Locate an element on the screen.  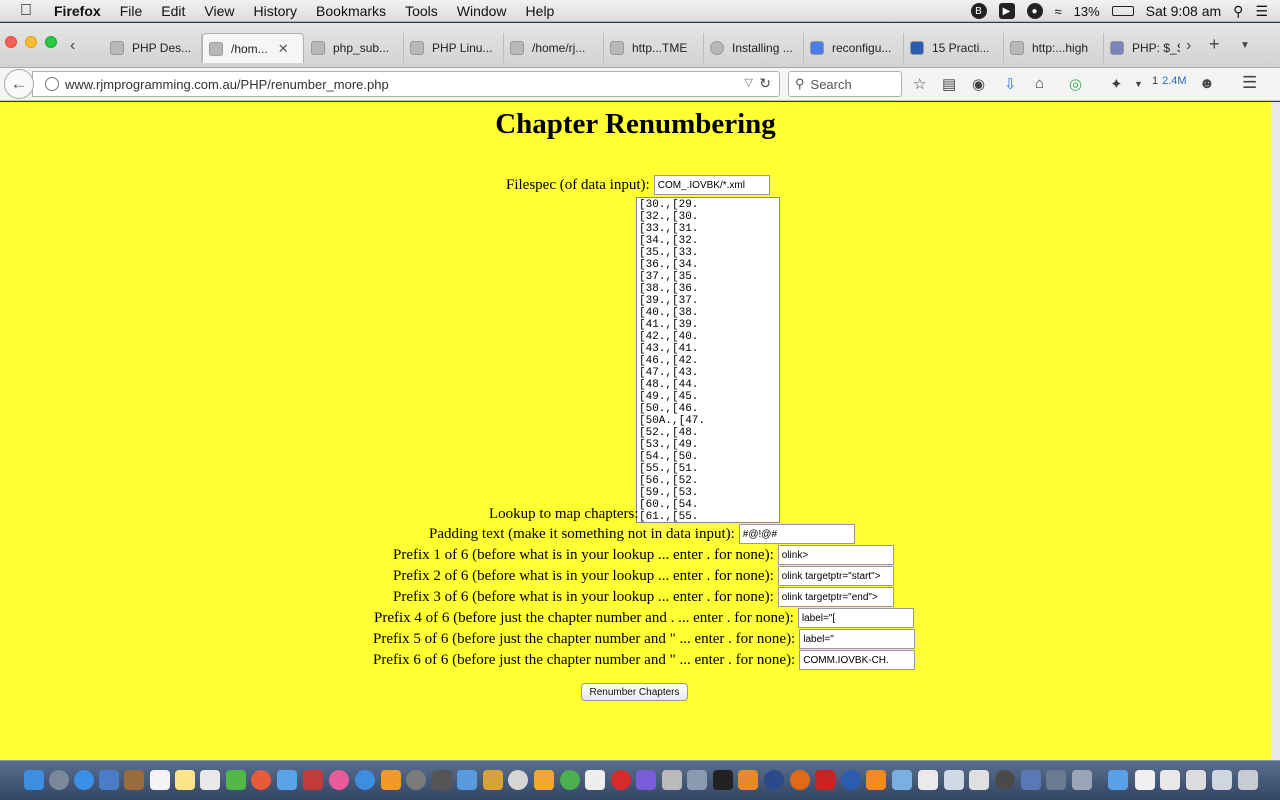
menu-app-firefox: Firefox is located at coordinates (77, 11).